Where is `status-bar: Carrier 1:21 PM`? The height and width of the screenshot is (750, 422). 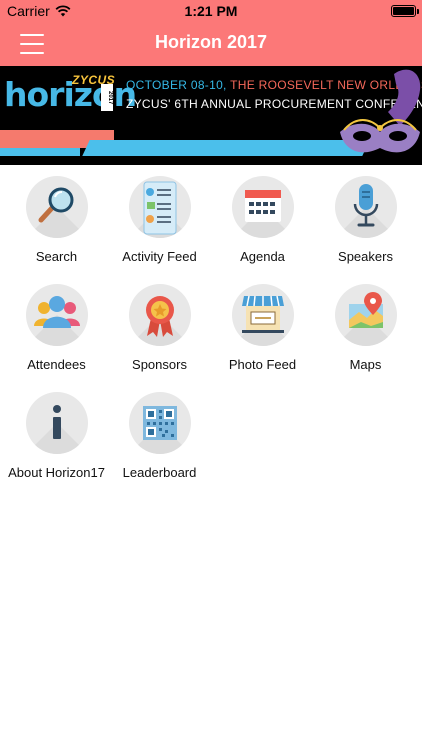
status-bar: Carrier 1:21 PM is located at coordinates (211, 11).